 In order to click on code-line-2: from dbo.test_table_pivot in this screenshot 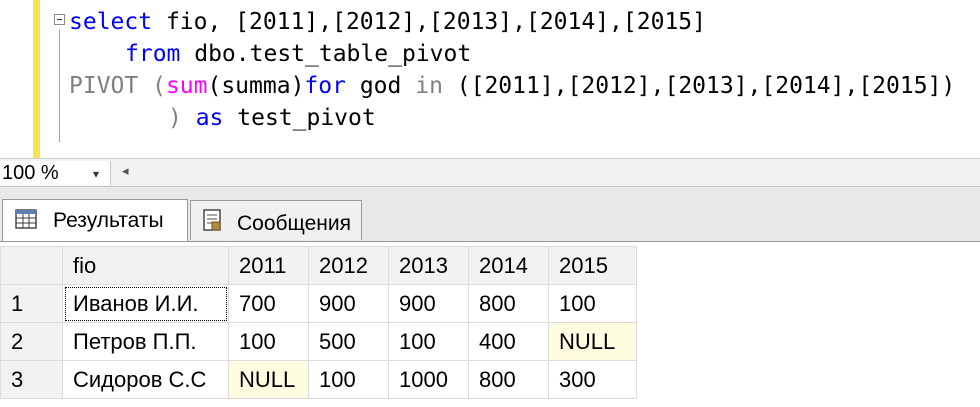, I will do `click(298, 54)`.